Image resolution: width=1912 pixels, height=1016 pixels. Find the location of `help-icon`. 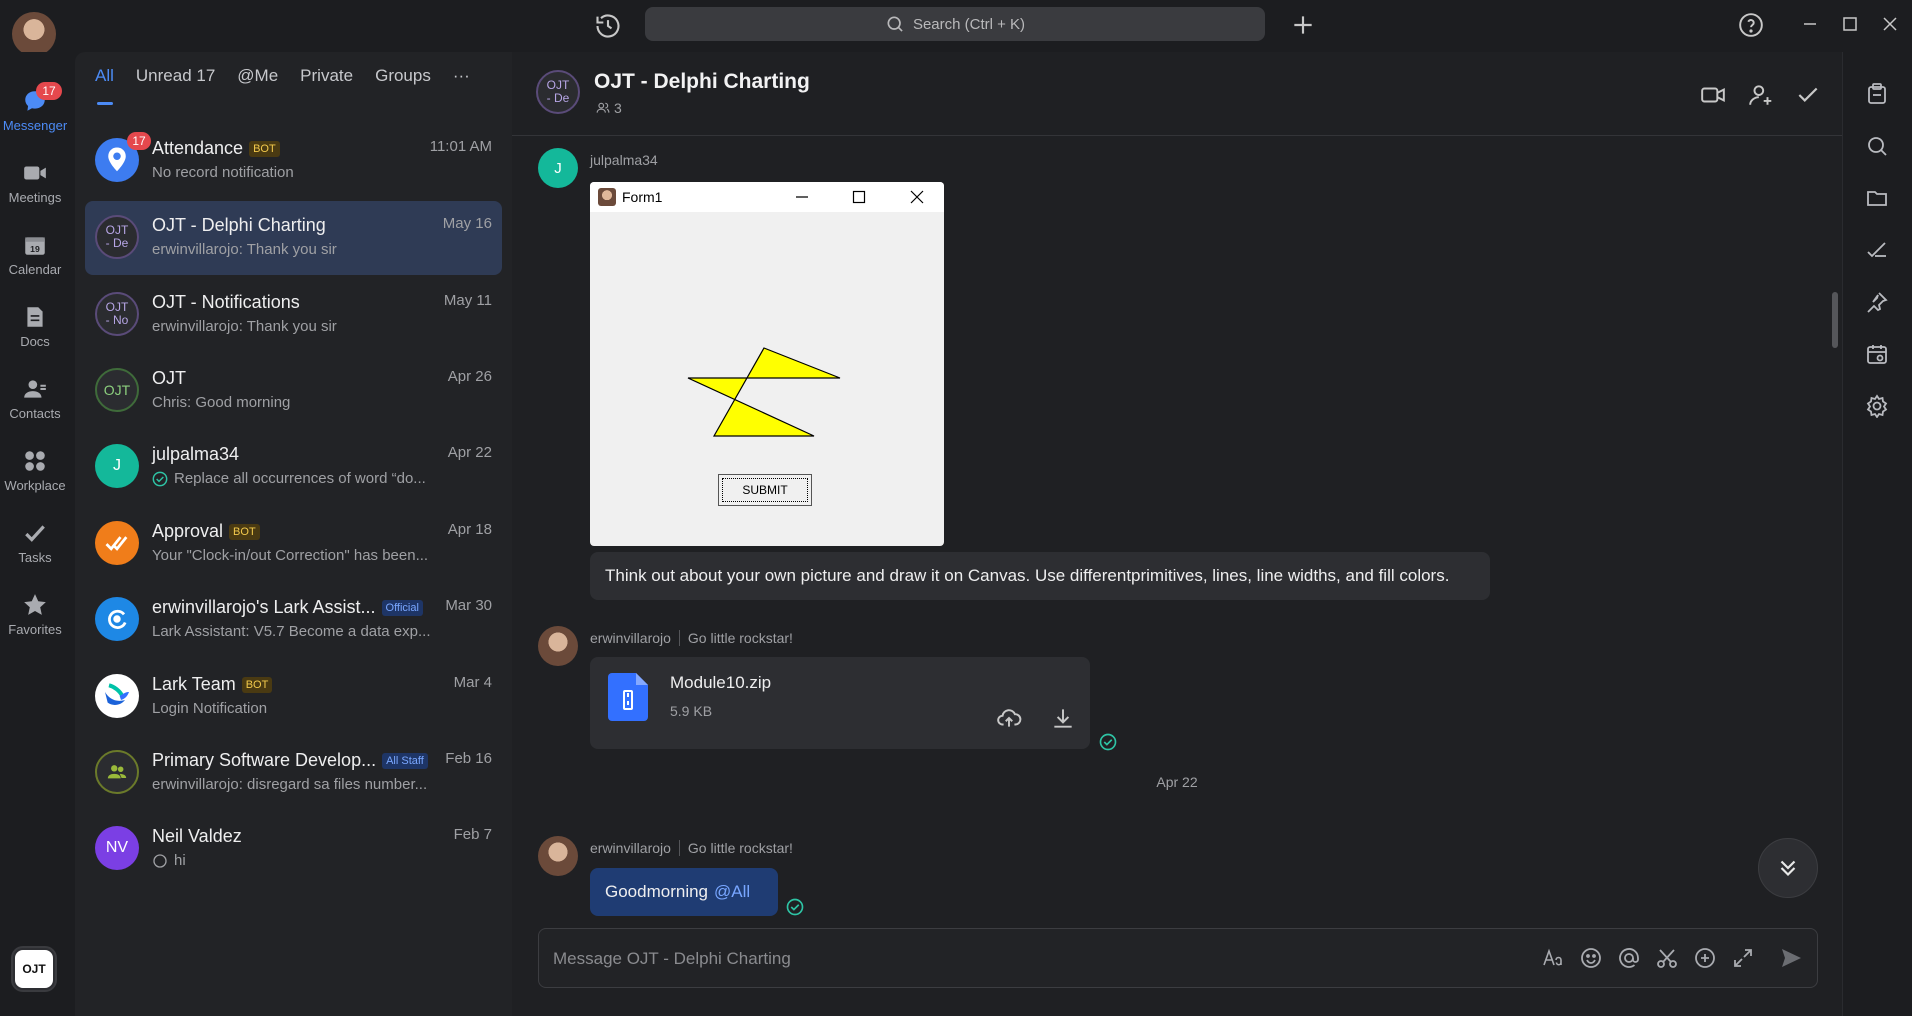

help-icon is located at coordinates (1751, 25).